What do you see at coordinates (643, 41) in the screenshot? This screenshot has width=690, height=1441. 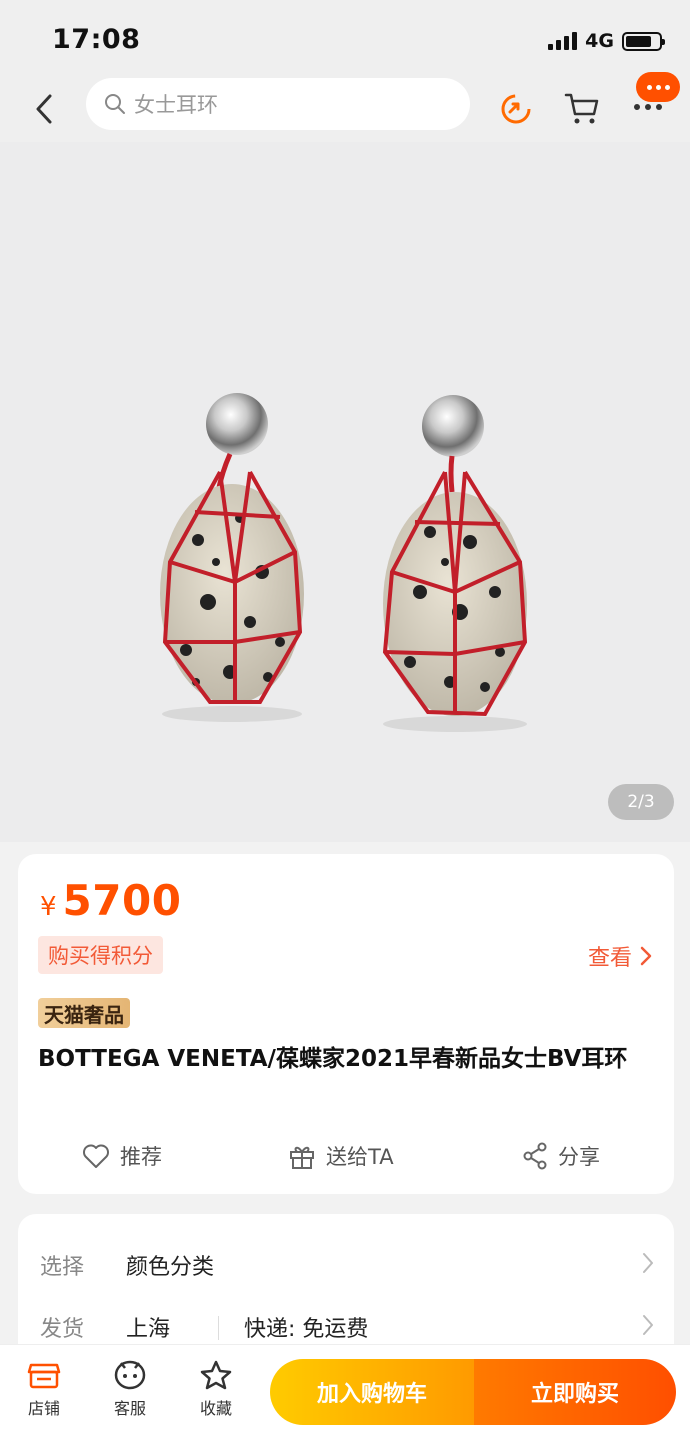 I see `battery-icon` at bounding box center [643, 41].